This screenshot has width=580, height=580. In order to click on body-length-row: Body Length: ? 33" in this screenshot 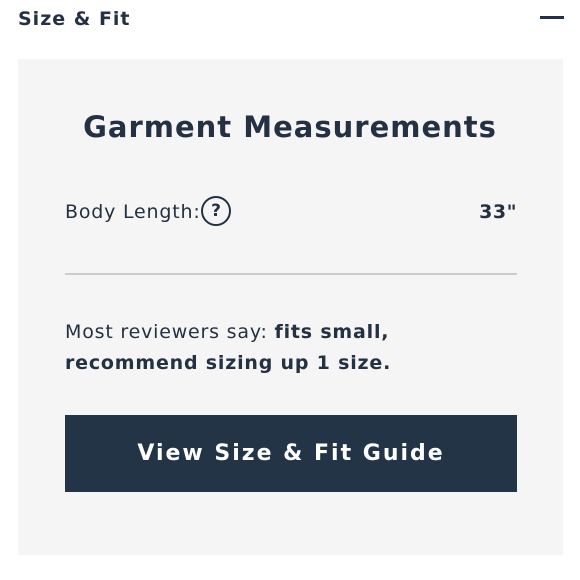, I will do `click(291, 212)`.